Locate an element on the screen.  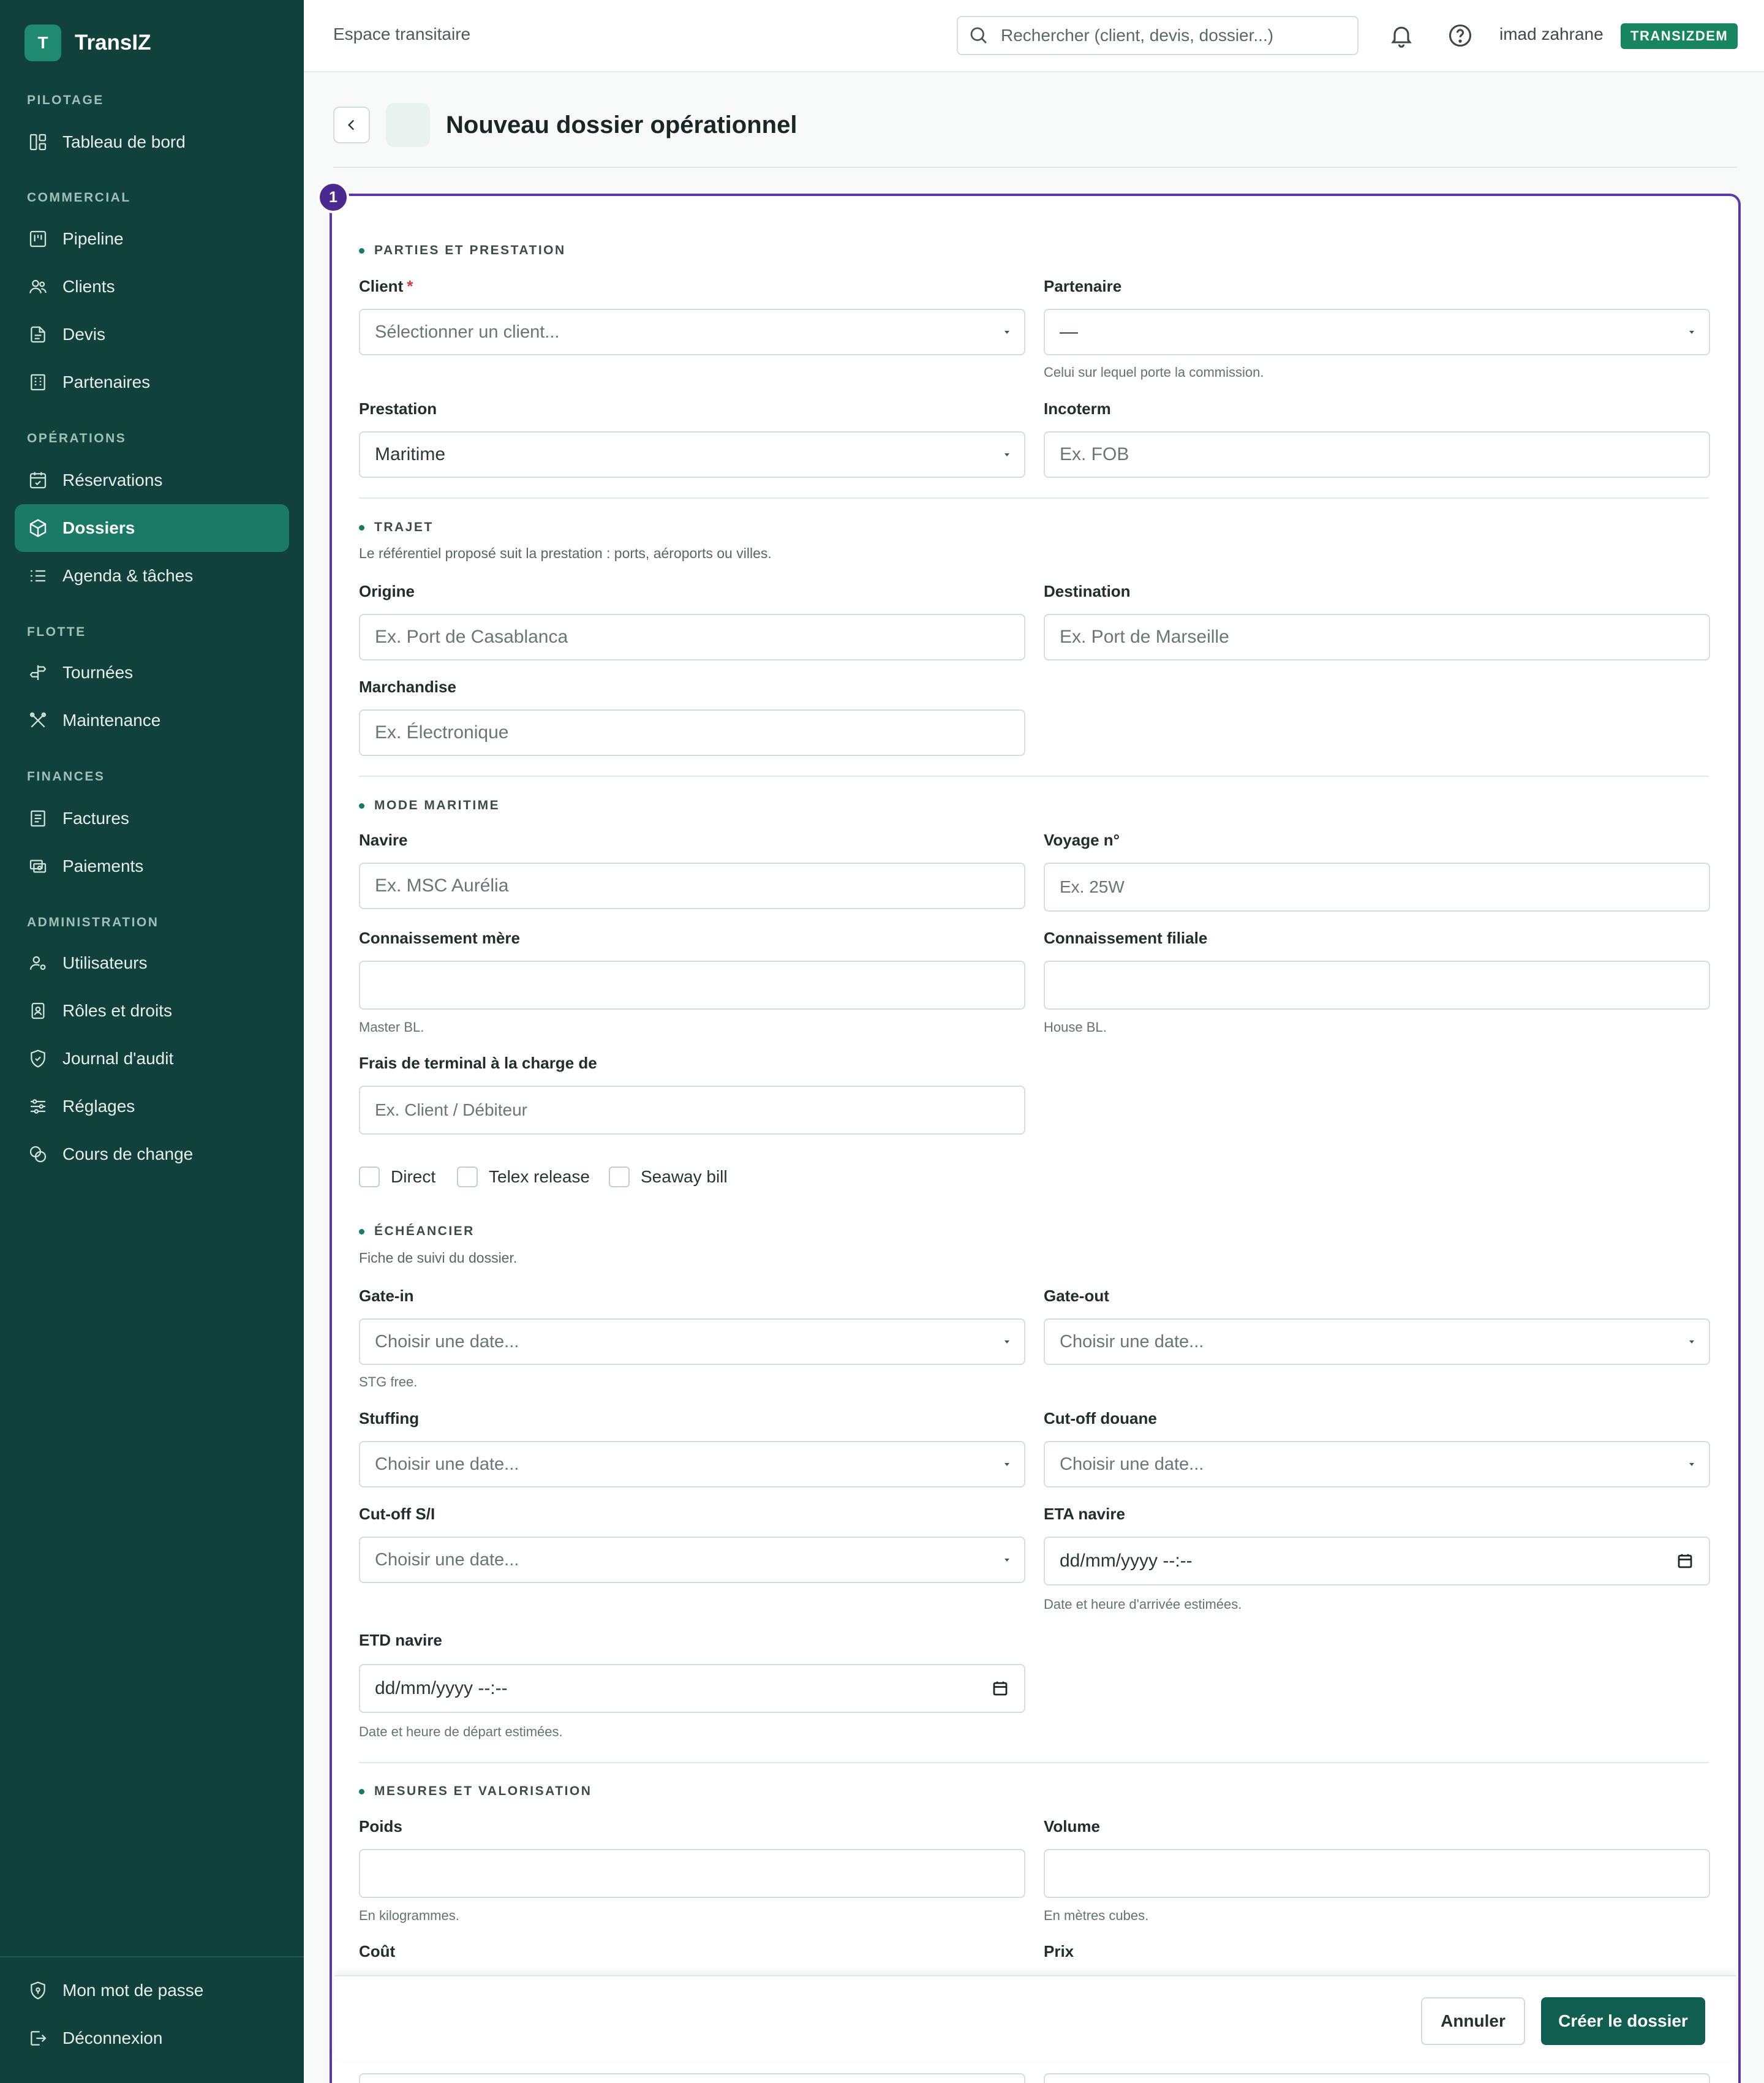
back-button is located at coordinates (352, 125).